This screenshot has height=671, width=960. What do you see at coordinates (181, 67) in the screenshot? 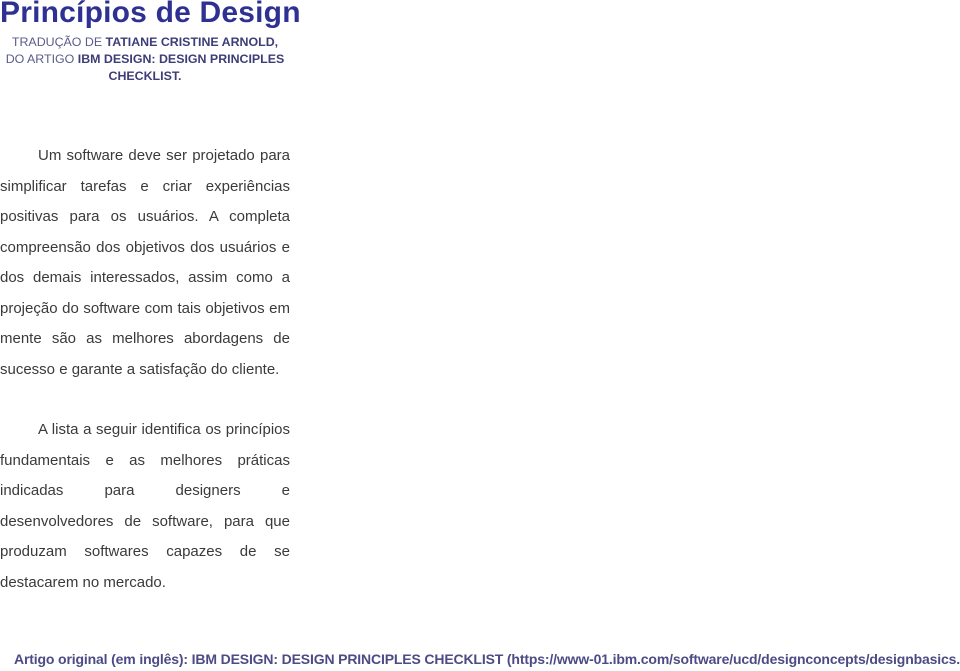
I see `article-name: IBM DESIGN: DESIGN PRINCIPLES CHECKLIST.` at bounding box center [181, 67].